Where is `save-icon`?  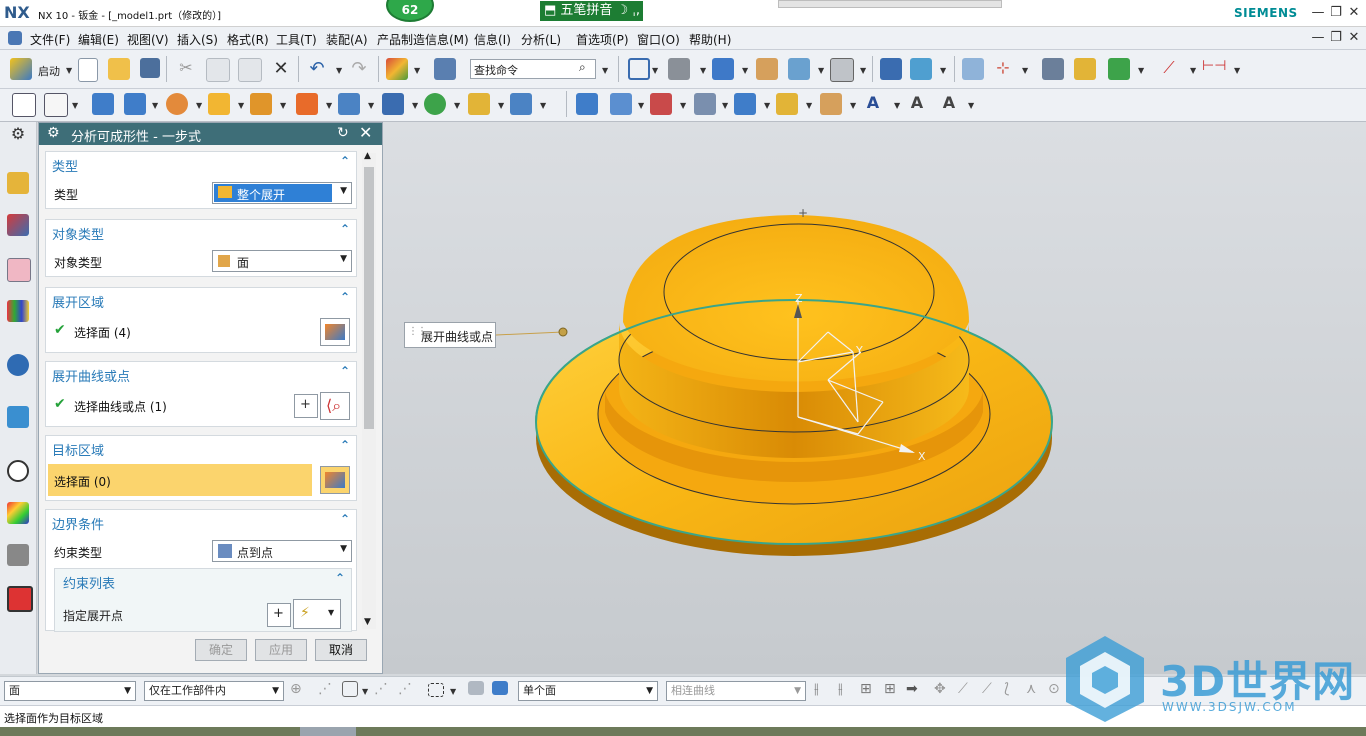
save-icon is located at coordinates (150, 68).